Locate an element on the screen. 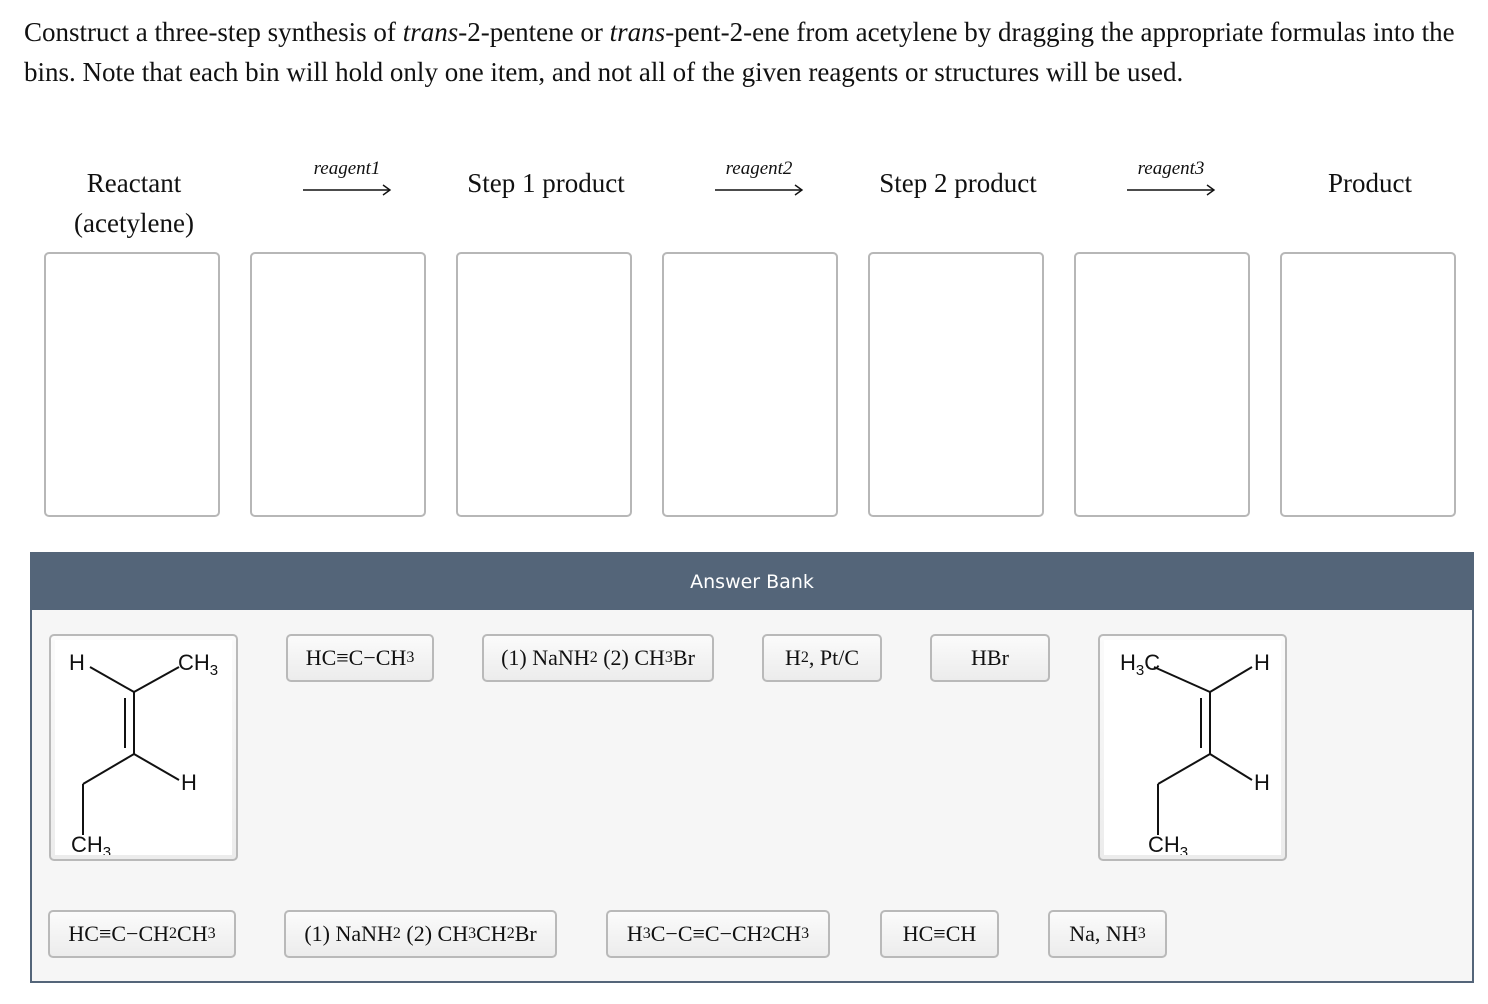 This screenshot has height=1004, width=1488. reagent1-label: reagent1 is located at coordinates (347, 168).